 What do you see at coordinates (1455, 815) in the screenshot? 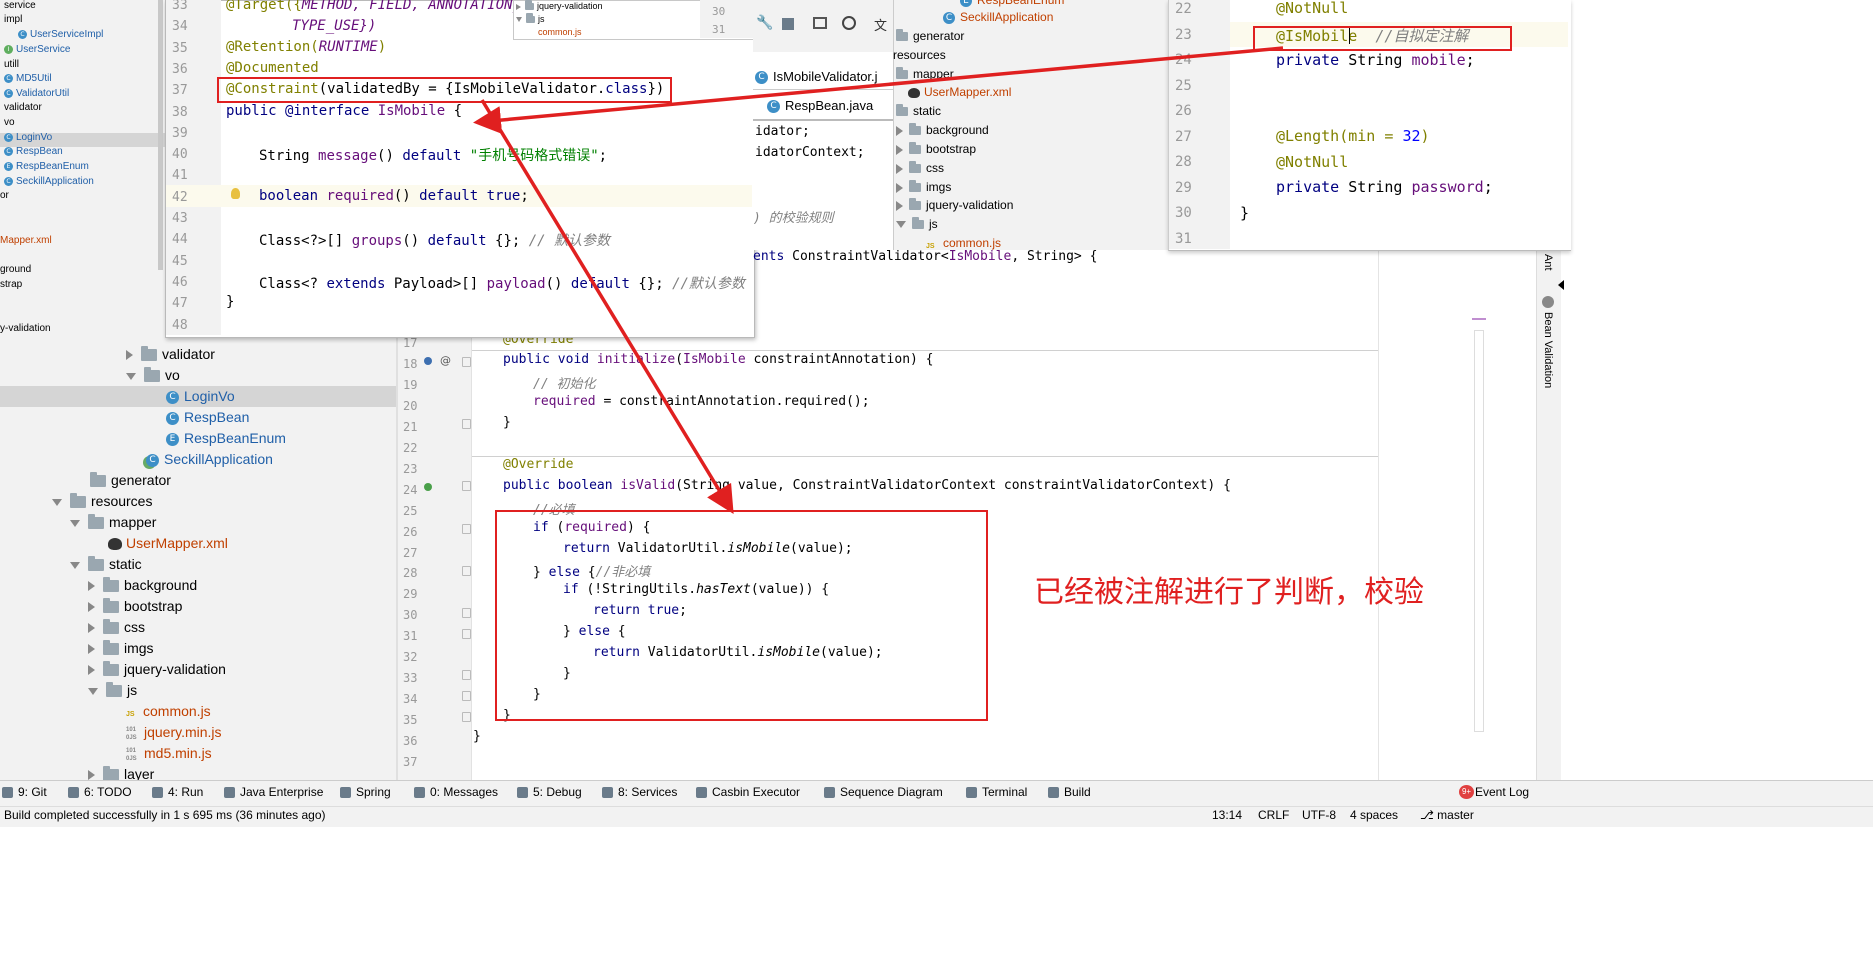
I see `branch-name: master` at bounding box center [1455, 815].